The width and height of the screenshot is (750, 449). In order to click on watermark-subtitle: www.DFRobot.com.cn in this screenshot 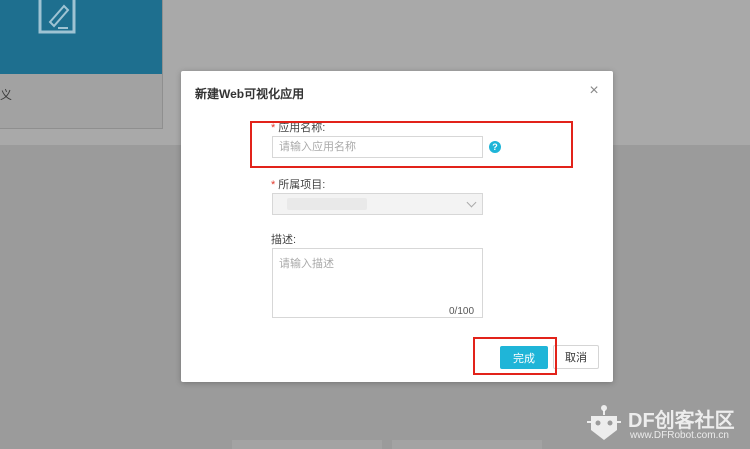, I will do `click(679, 435)`.